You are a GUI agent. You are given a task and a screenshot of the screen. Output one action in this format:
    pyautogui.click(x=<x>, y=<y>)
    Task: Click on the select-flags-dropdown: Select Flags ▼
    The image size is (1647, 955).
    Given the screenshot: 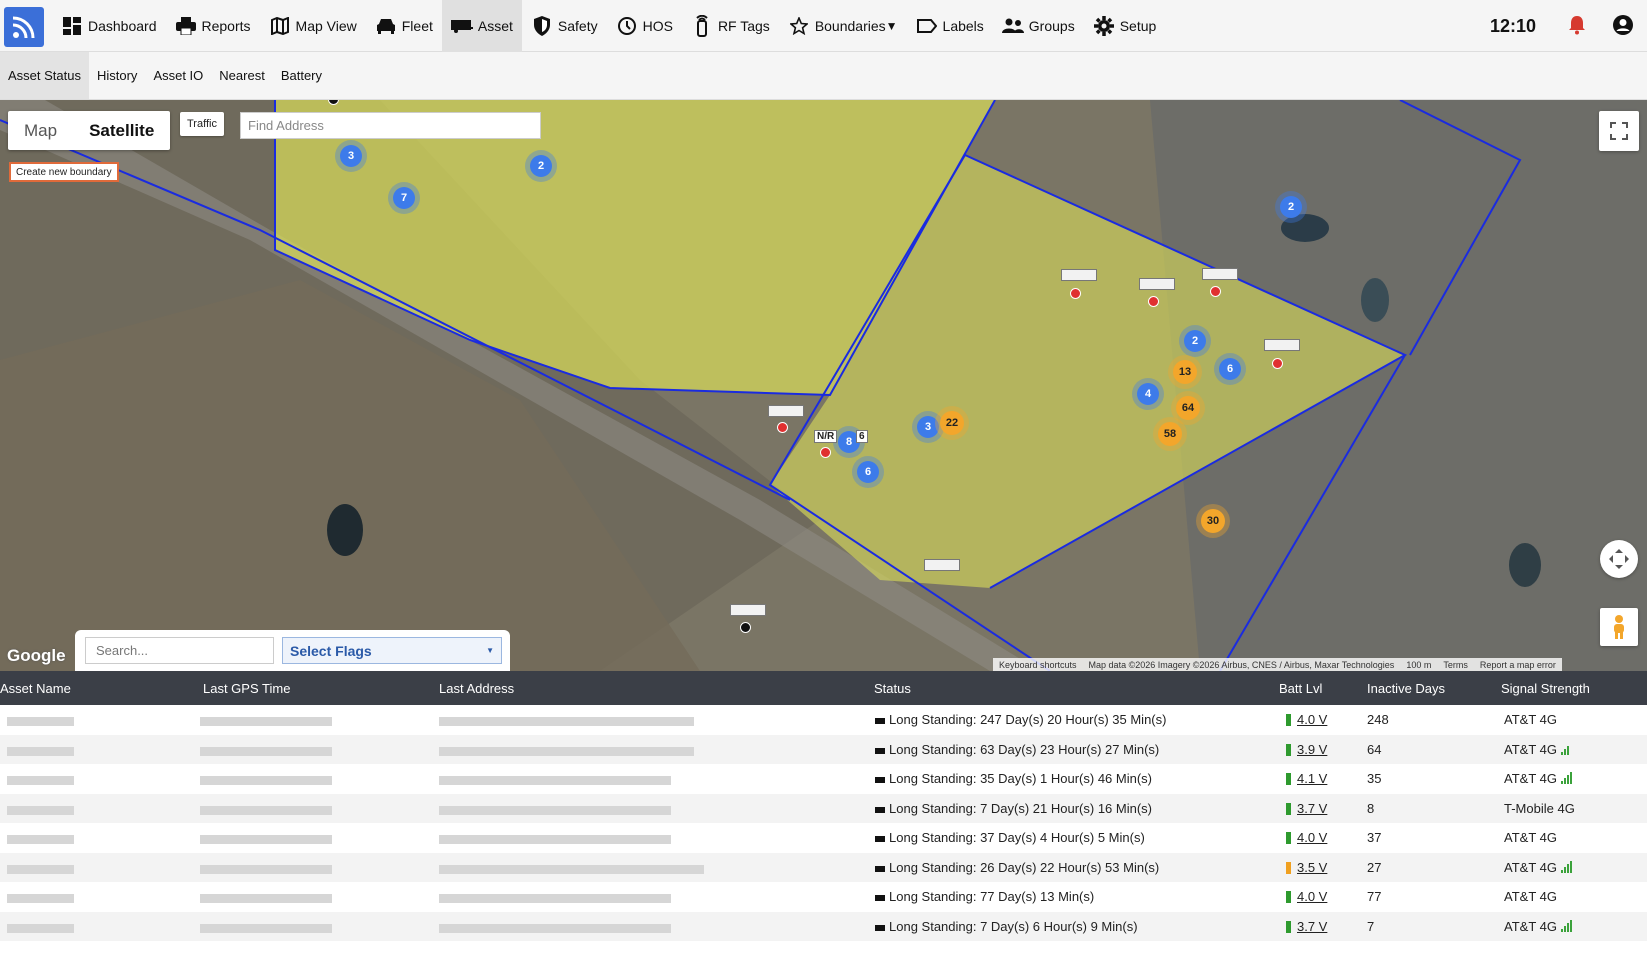 What is the action you would take?
    pyautogui.click(x=392, y=650)
    